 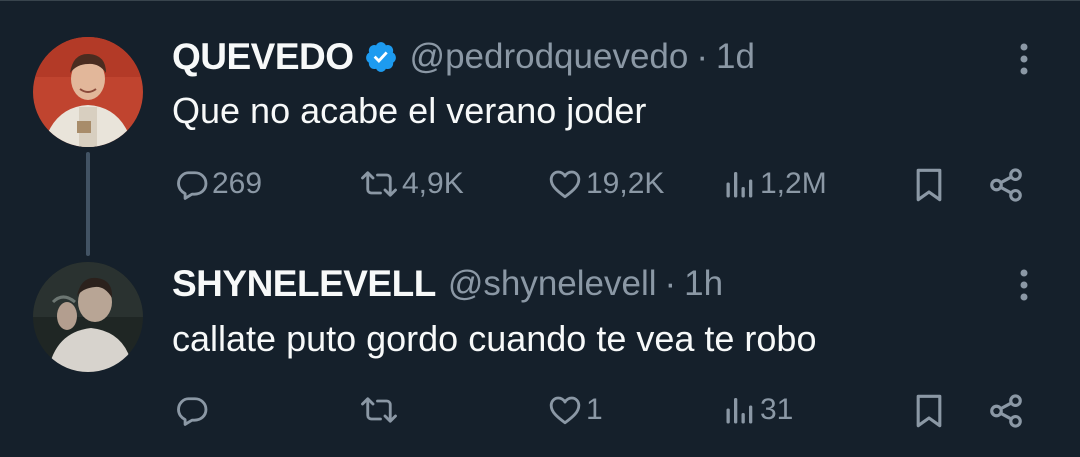 I want to click on like-button: 1, so click(x=574, y=410).